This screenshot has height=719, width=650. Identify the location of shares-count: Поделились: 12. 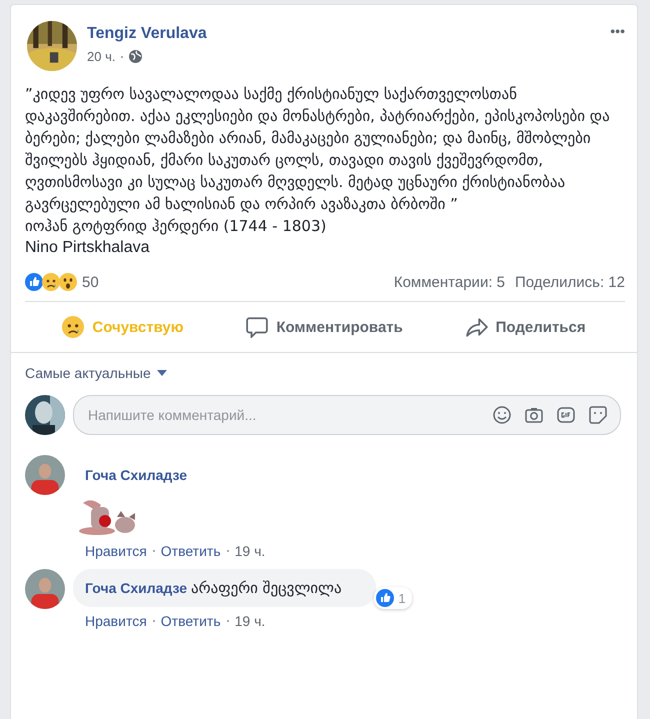
(570, 282).